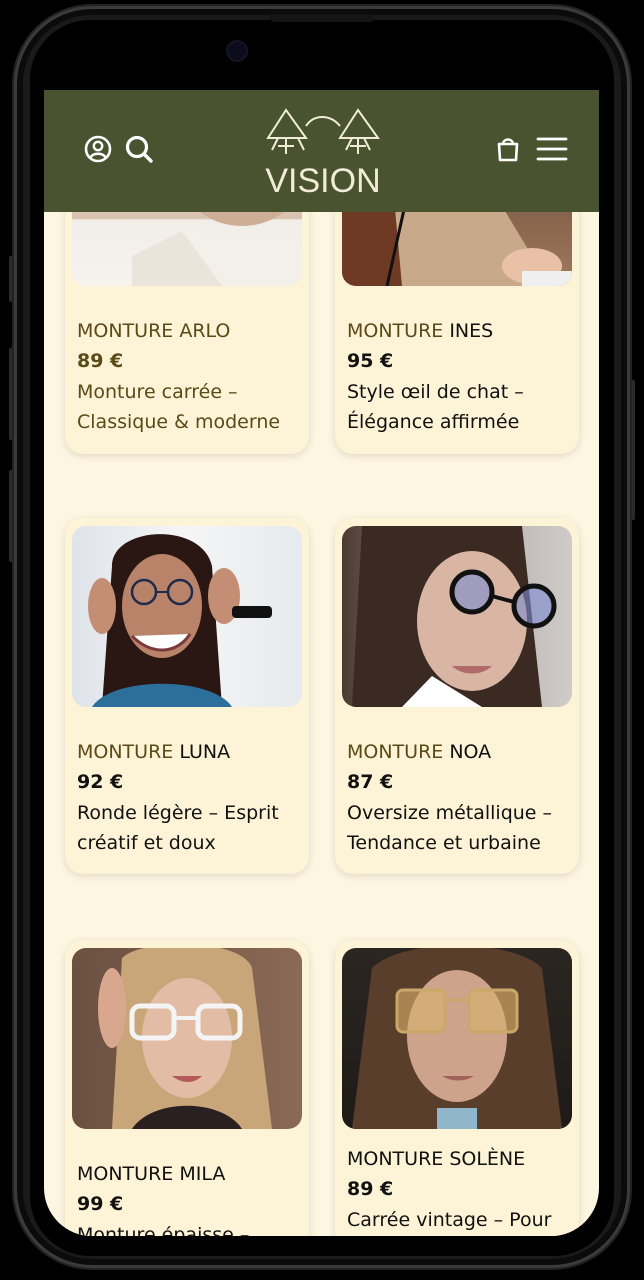  I want to click on speaker-grill, so click(322, 18).